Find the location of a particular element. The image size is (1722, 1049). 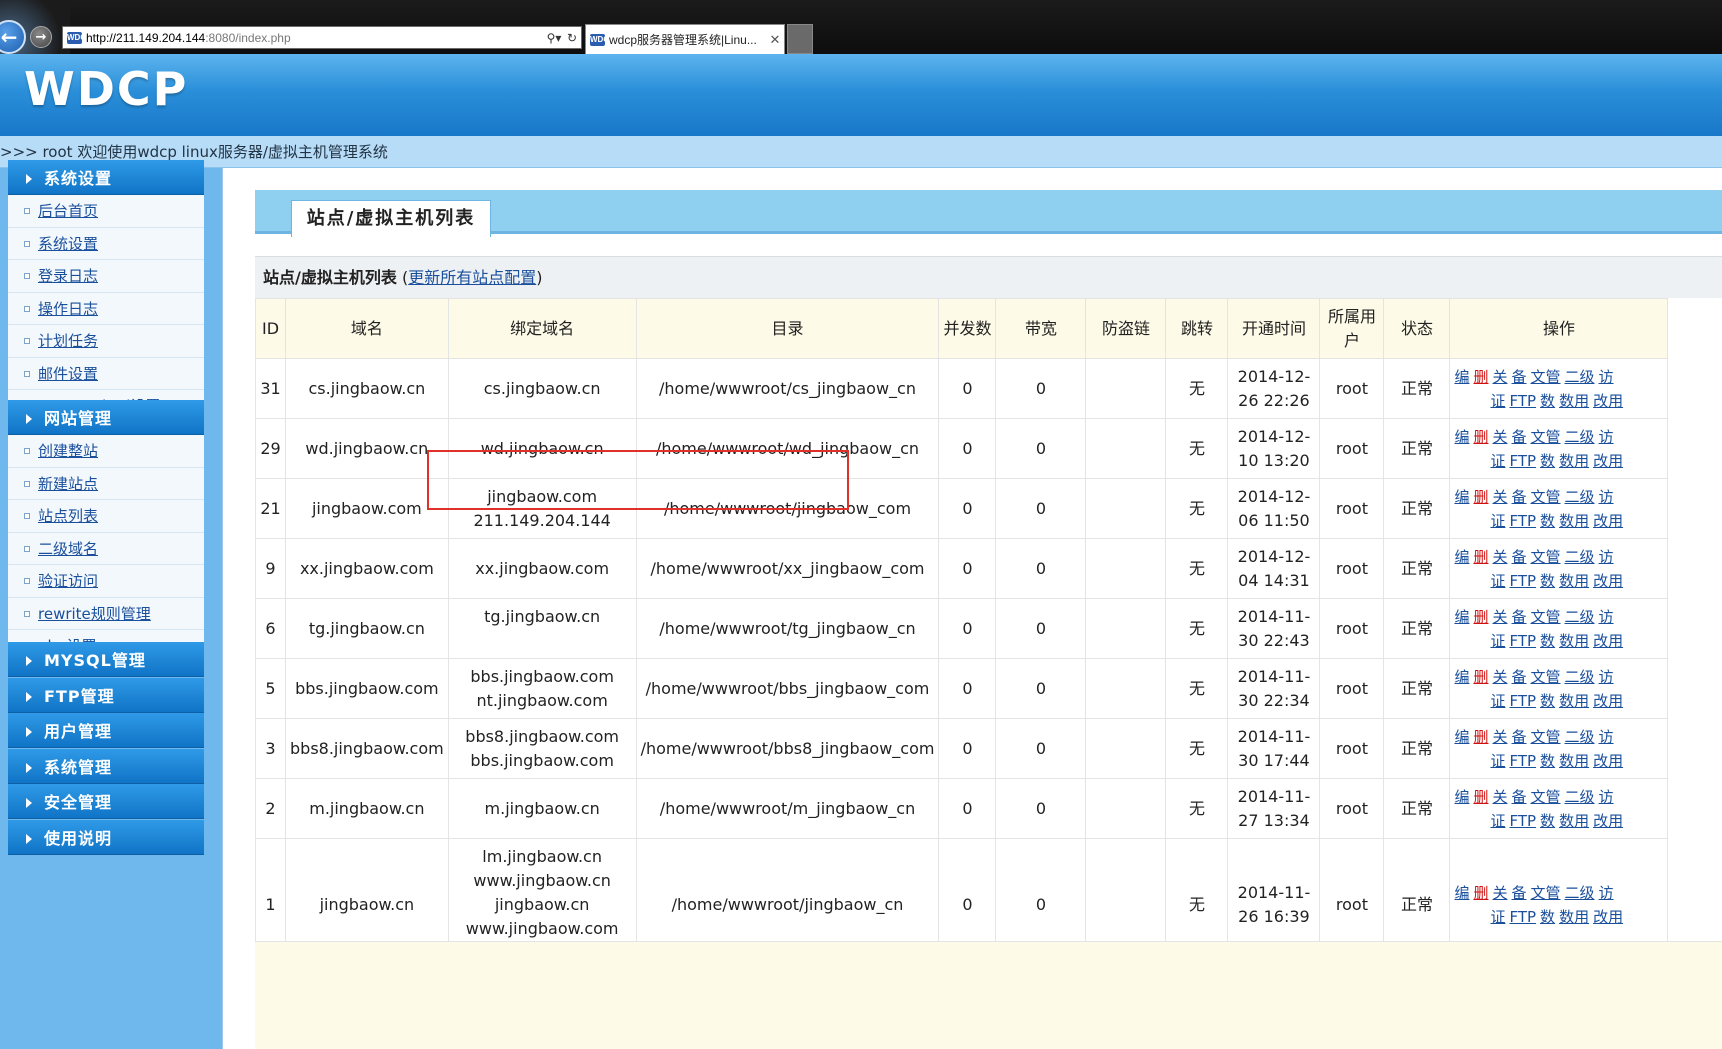

sidebar-item: 操作日志 is located at coordinates (106, 309).